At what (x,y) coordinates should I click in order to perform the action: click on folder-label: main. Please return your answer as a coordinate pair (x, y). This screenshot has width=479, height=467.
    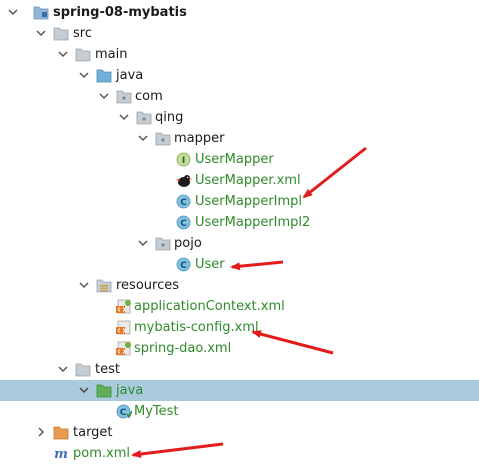
    Looking at the image, I should click on (111, 54).